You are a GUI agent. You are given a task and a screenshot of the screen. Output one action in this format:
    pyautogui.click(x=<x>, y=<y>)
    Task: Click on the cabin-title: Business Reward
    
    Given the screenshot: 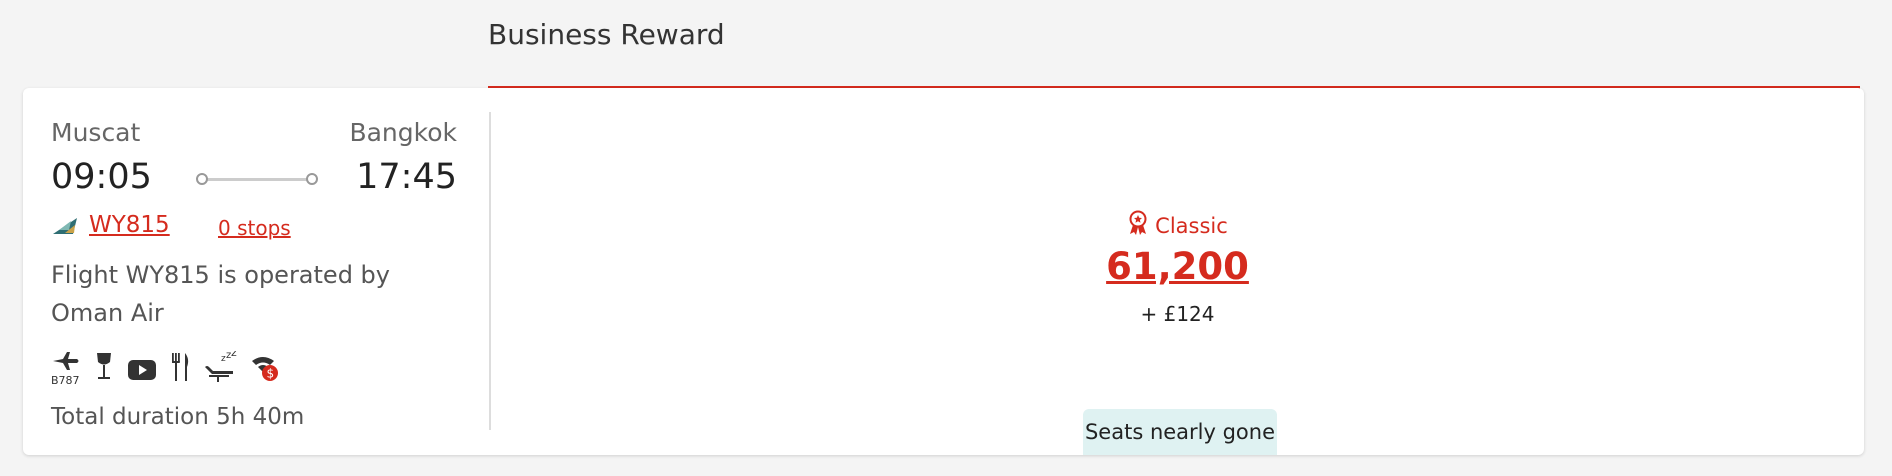 What is the action you would take?
    pyautogui.click(x=606, y=34)
    